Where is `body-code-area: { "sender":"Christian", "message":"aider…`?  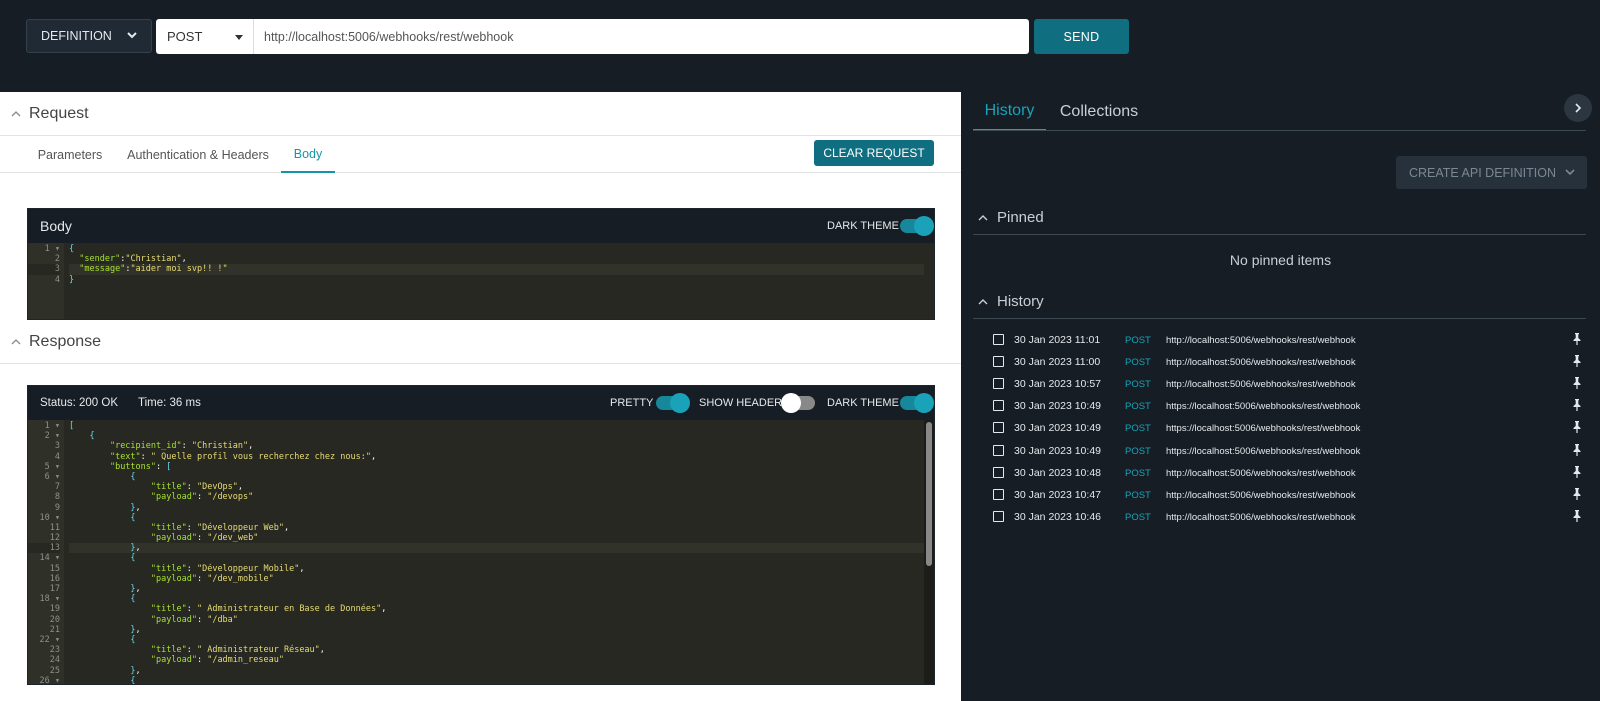
body-code-area: { "sender":"Christian", "message":"aider… is located at coordinates (494, 281).